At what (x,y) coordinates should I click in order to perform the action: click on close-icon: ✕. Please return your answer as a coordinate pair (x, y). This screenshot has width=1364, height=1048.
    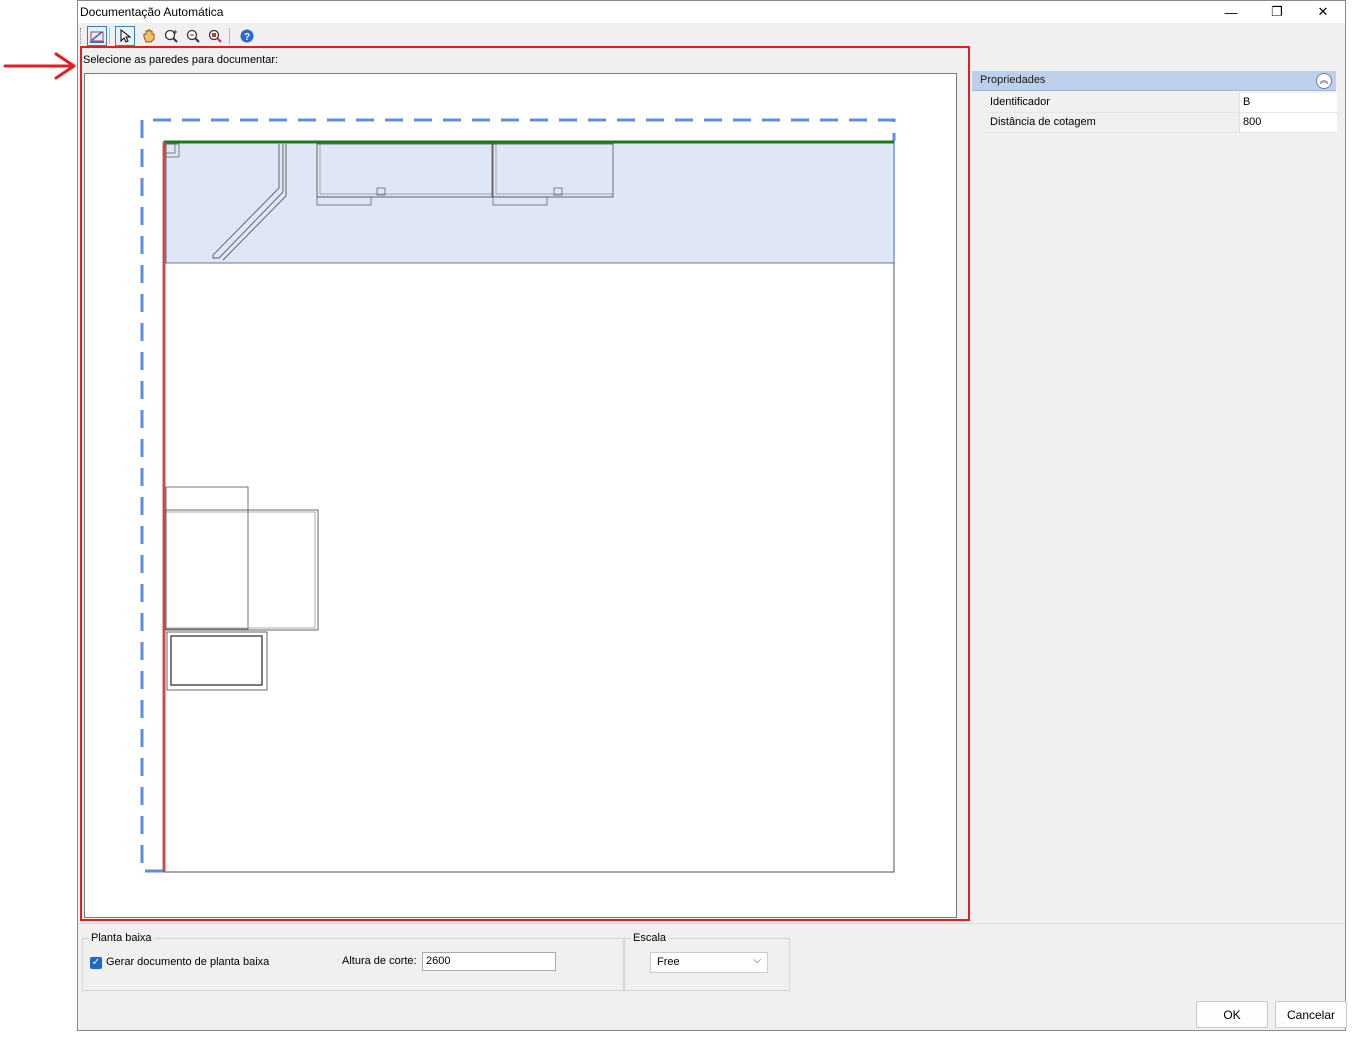
    Looking at the image, I should click on (1323, 11).